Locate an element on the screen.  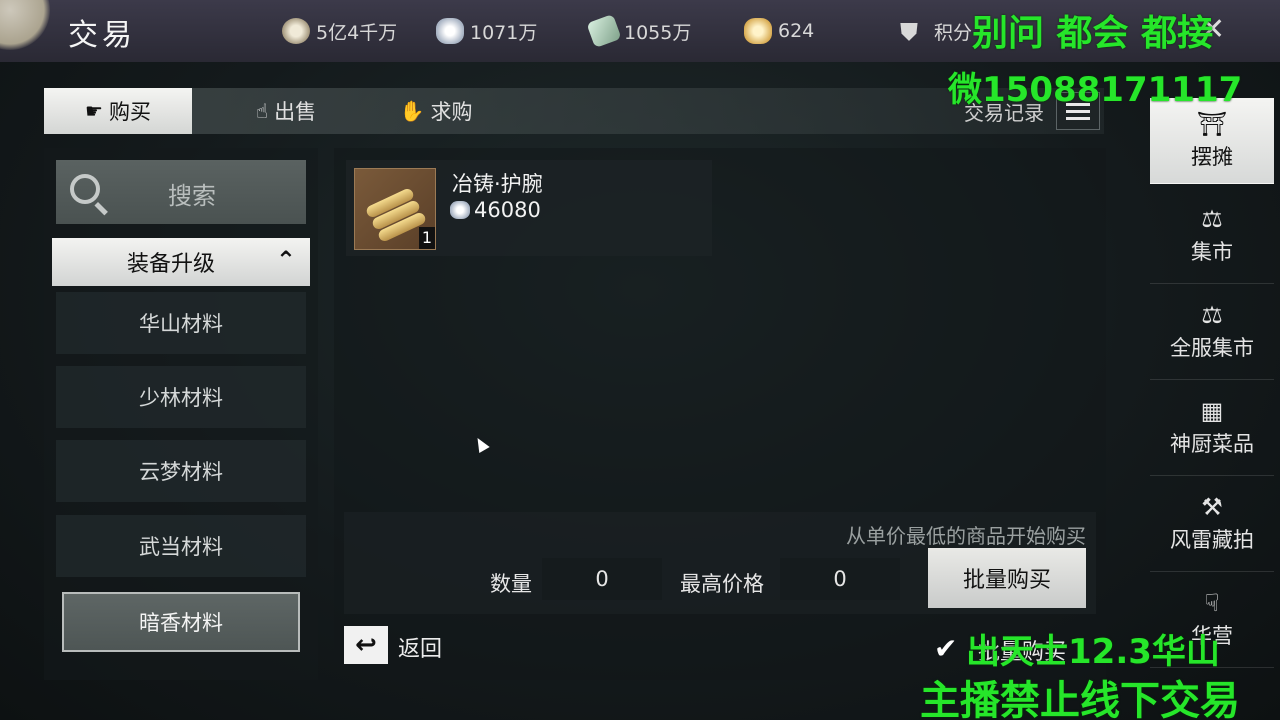
kitchen-icon: ▦ is located at coordinates (1212, 410).